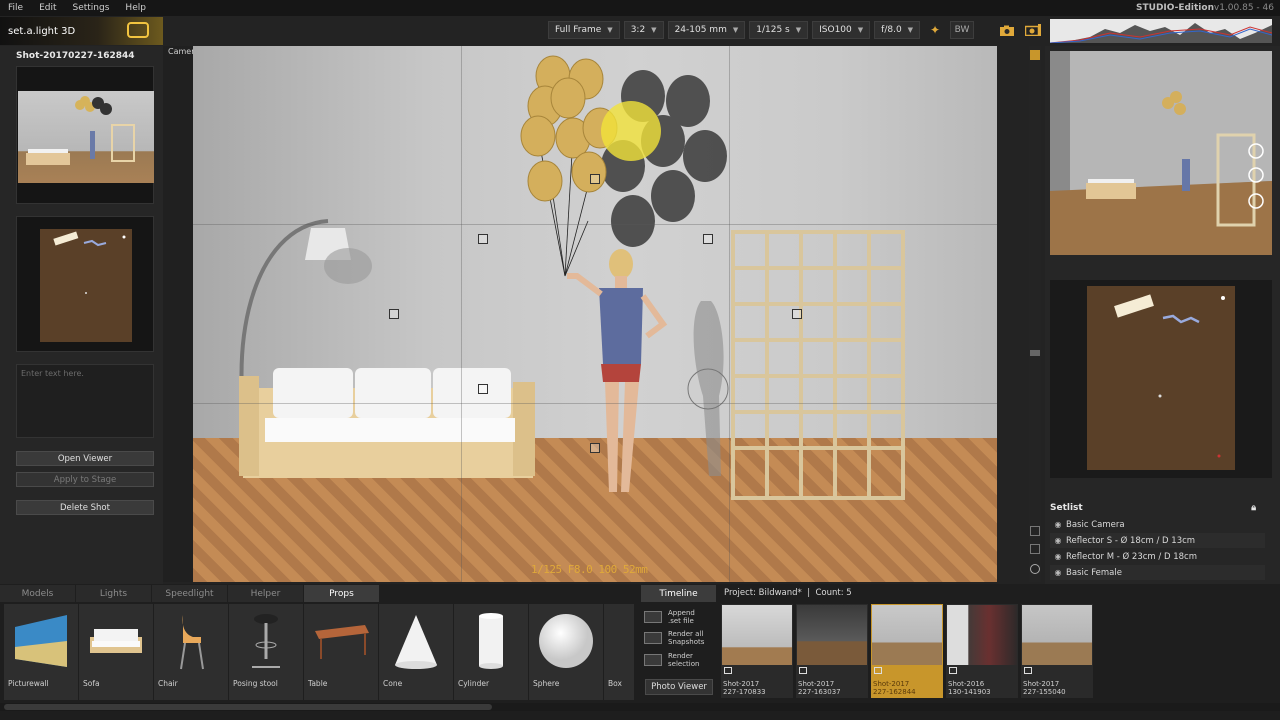 This screenshot has width=1280, height=720. Describe the element at coordinates (85, 479) in the screenshot. I see `apply-to-stage-button: Apply to Stage` at that location.